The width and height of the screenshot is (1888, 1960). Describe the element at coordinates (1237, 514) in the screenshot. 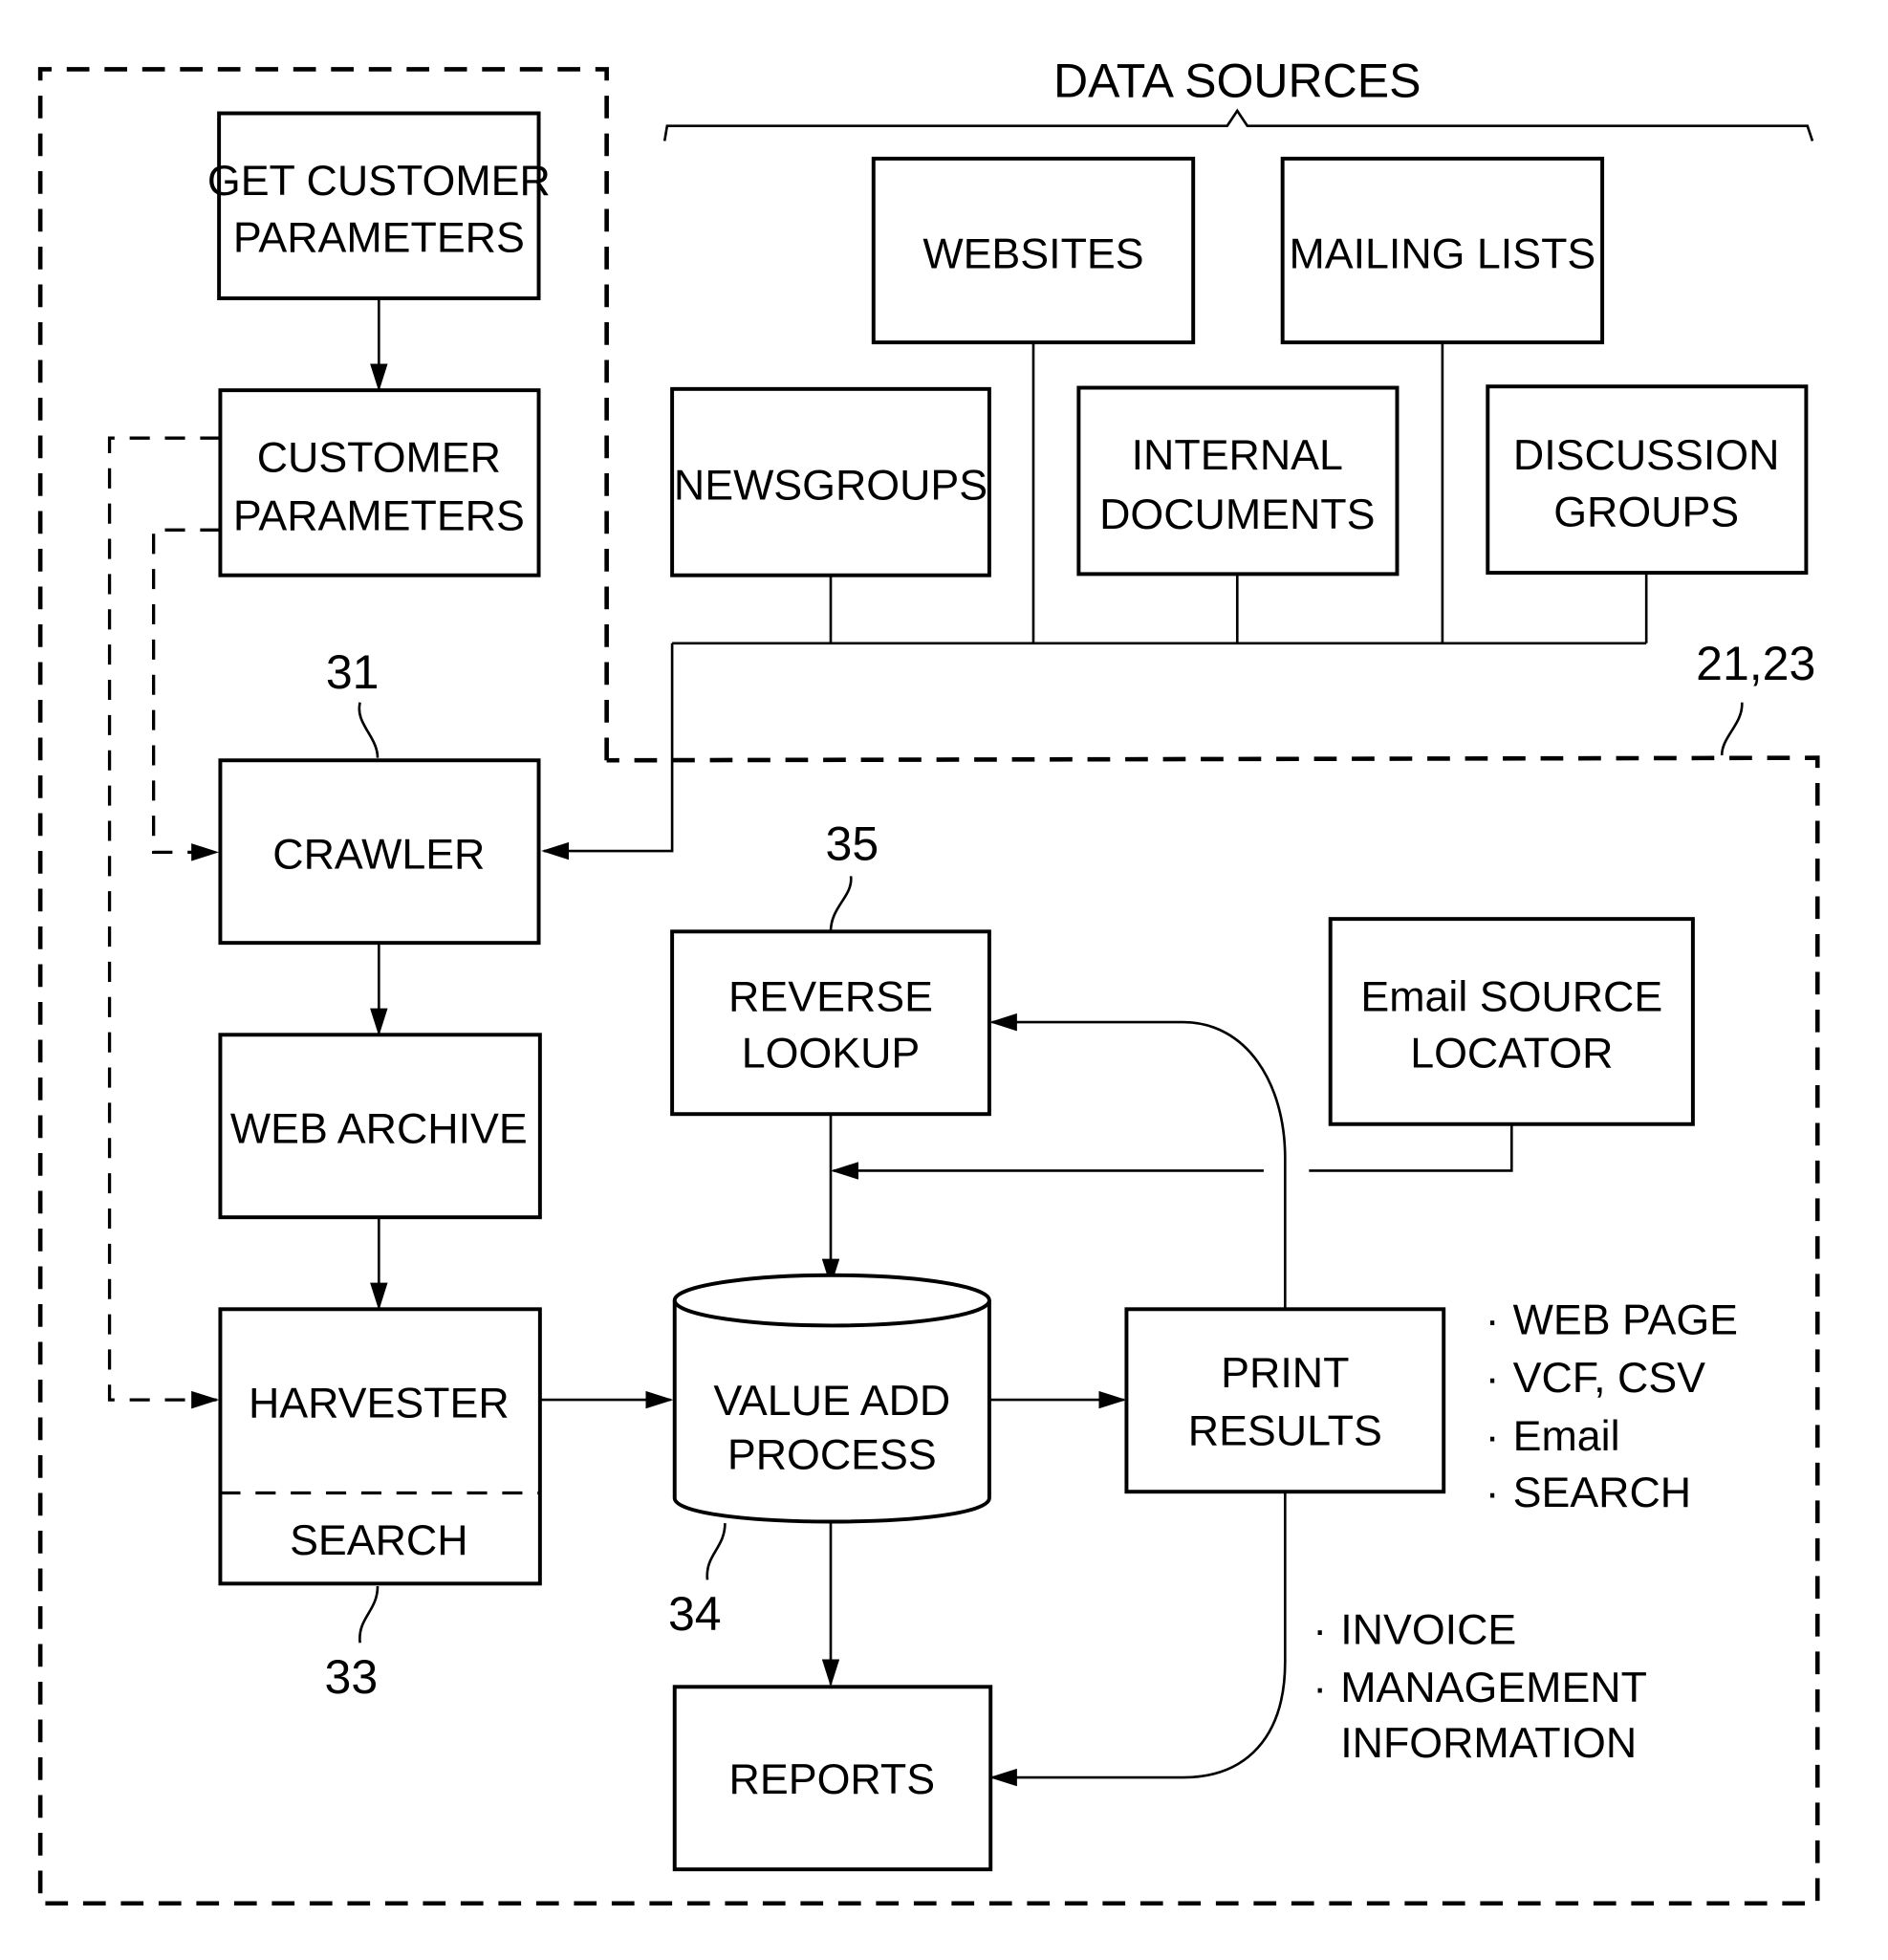

I see `internal-documents-label-2: DOCUMENTS` at that location.